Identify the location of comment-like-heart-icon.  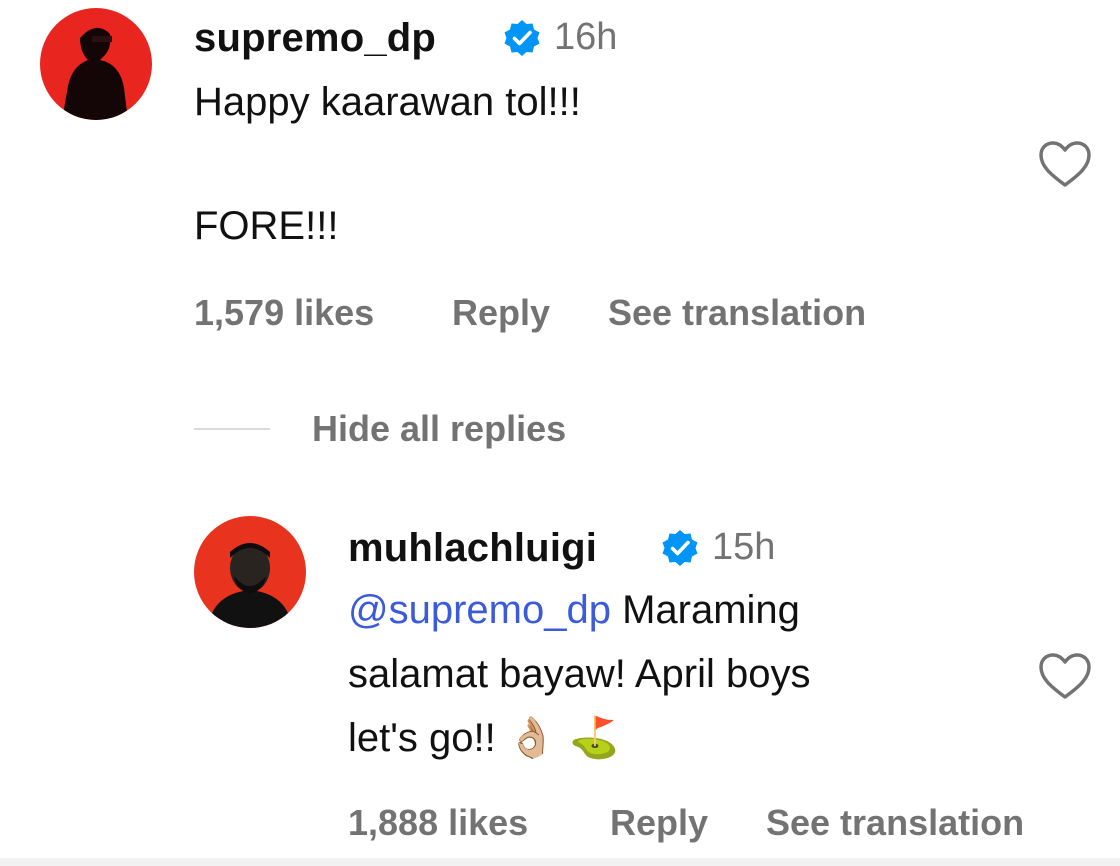
(1065, 165).